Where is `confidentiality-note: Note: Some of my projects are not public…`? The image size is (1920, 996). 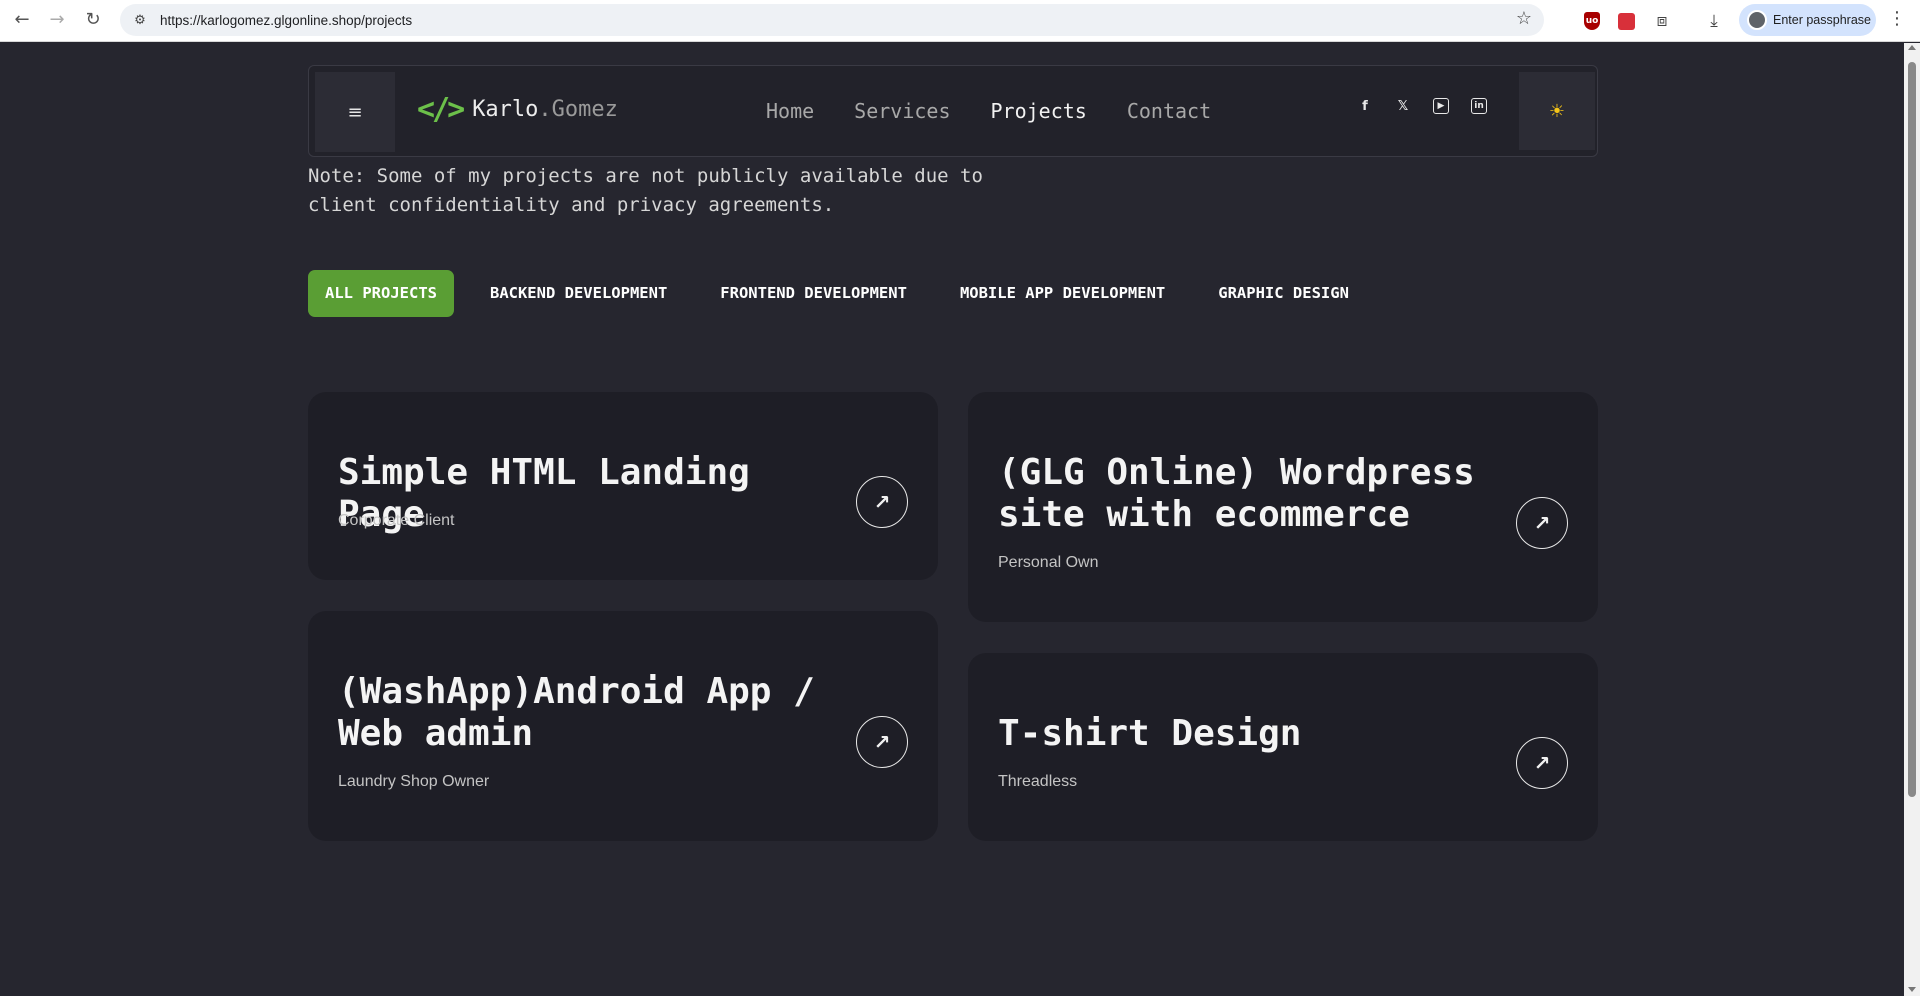
confidentiality-note: Note: Some of my projects are not public… is located at coordinates (645, 190).